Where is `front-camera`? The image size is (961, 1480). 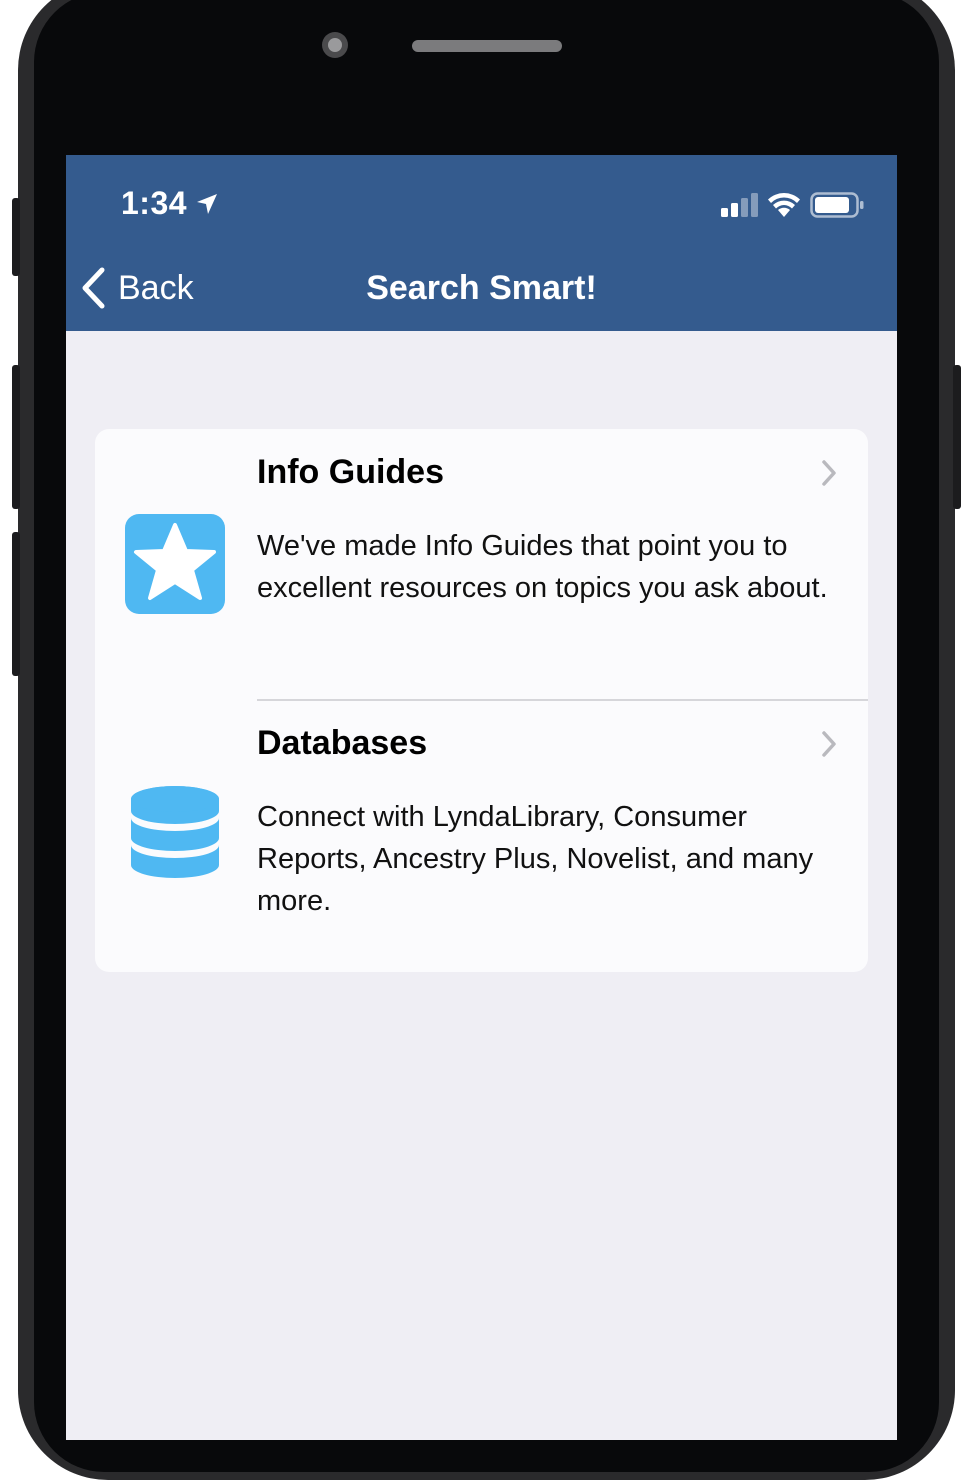 front-camera is located at coordinates (335, 45).